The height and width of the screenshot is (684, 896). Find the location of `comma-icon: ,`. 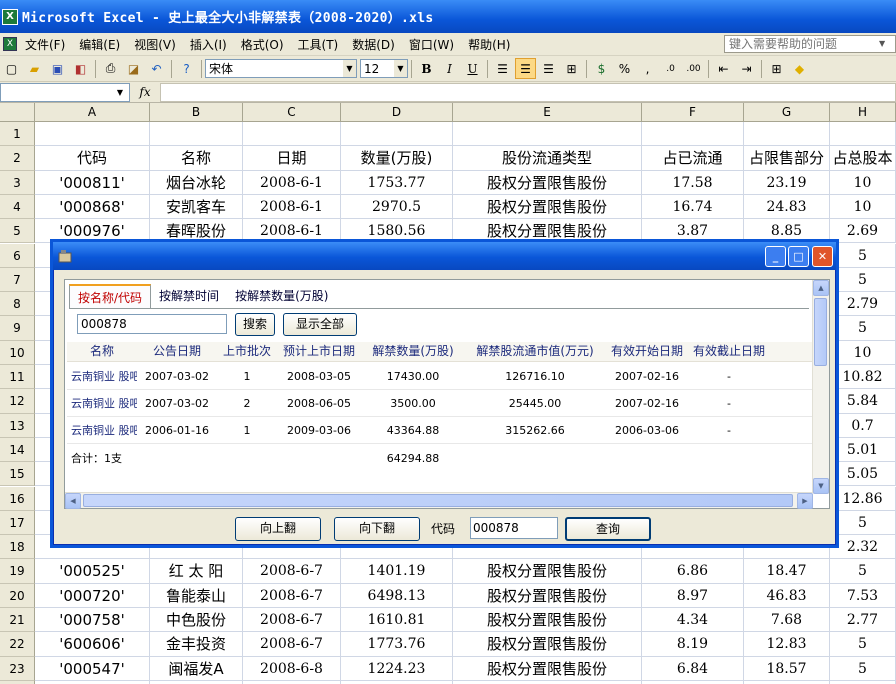

comma-icon: , is located at coordinates (647, 68).